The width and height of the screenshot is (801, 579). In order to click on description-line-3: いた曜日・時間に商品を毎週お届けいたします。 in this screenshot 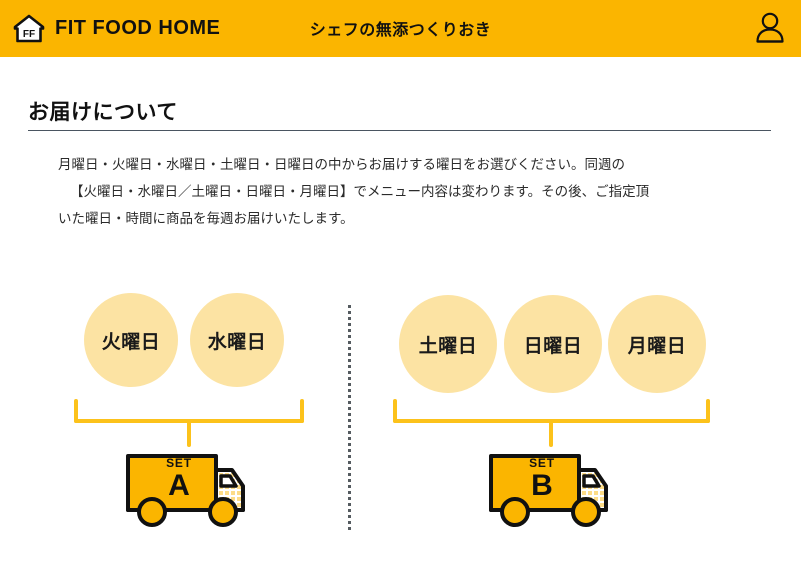, I will do `click(206, 218)`.